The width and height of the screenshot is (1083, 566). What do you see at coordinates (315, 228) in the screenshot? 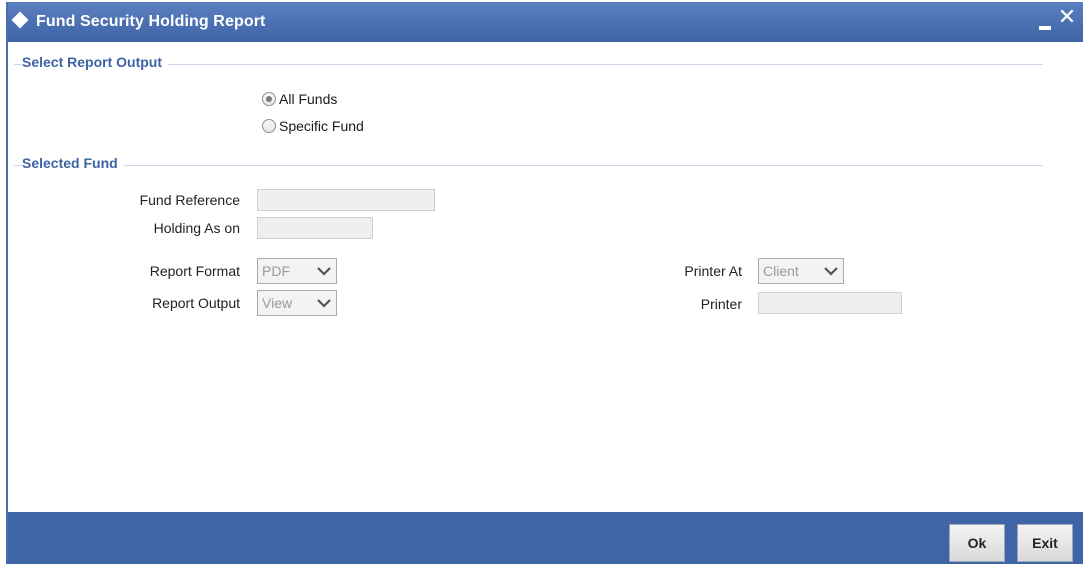
I see `holding-as-on-input` at bounding box center [315, 228].